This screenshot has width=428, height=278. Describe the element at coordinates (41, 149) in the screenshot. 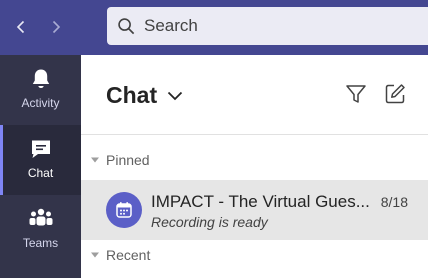

I see `chat-icon` at that location.